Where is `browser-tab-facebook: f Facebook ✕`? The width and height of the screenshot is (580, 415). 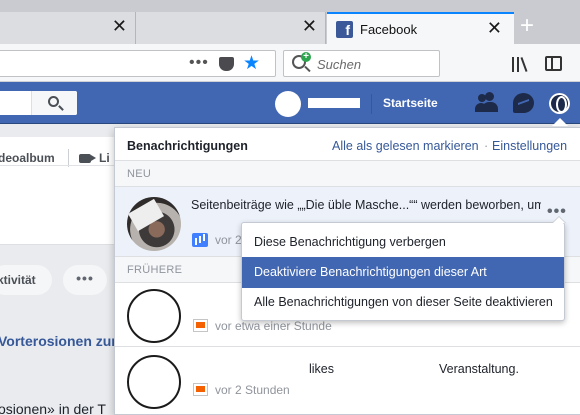
browser-tab-facebook: f Facebook ✕ is located at coordinates (420, 28).